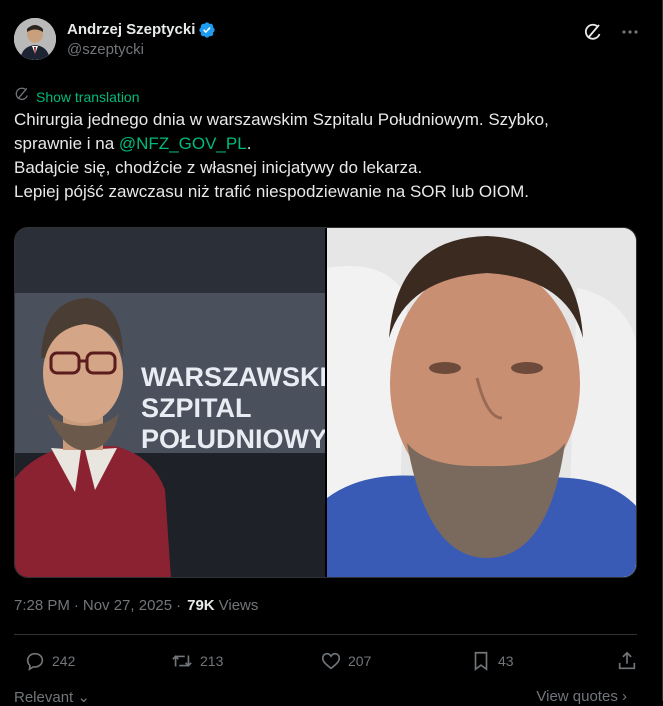 The height and width of the screenshot is (706, 663). What do you see at coordinates (325, 634) in the screenshot?
I see `meta-divider` at bounding box center [325, 634].